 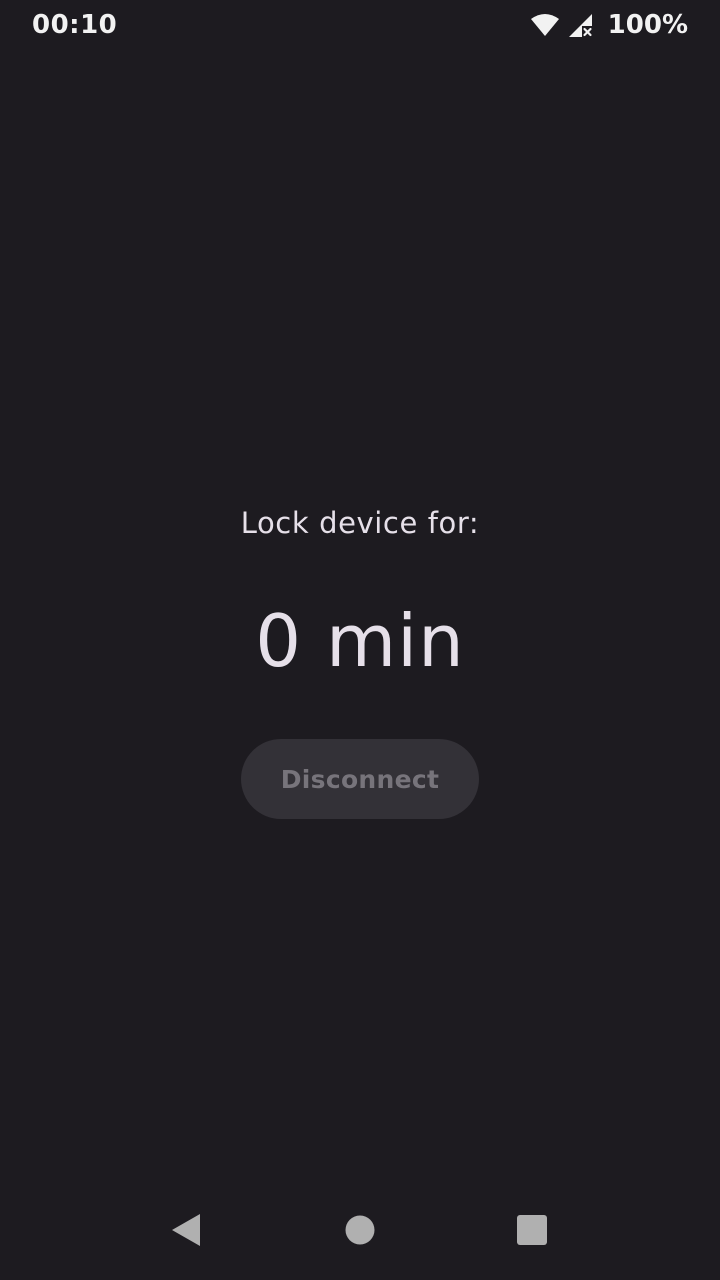 I want to click on battery-level: 100%, so click(x=647, y=25).